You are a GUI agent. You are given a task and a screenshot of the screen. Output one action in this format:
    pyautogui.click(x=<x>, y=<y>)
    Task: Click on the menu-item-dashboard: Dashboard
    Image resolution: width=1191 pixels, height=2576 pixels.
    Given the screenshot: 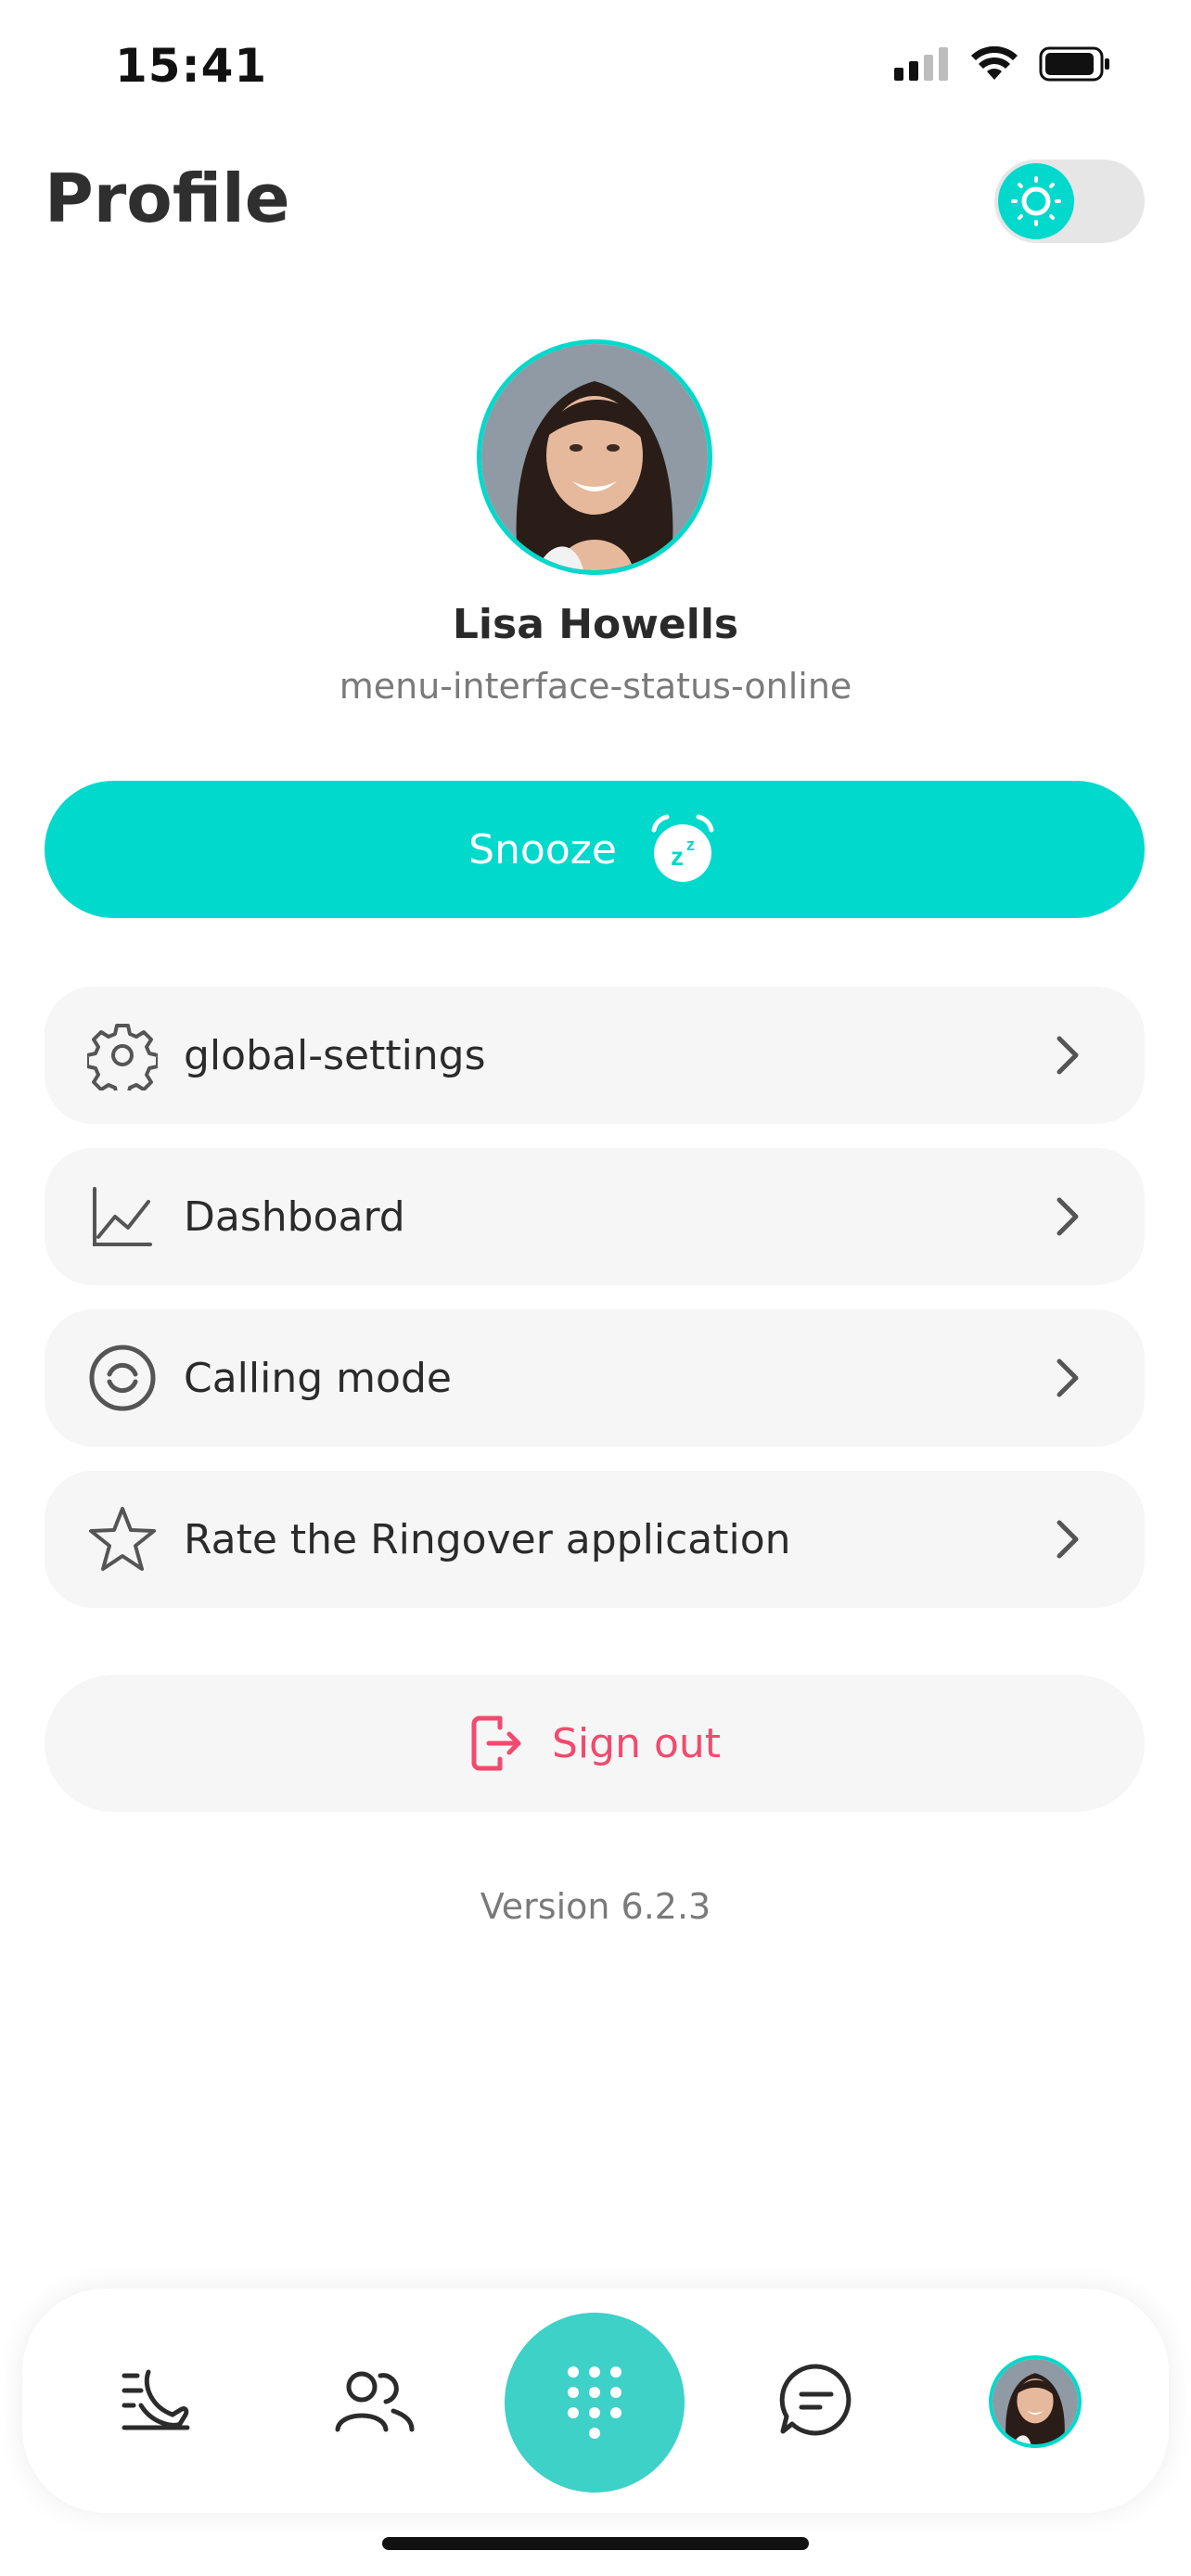 What is the action you would take?
    pyautogui.click(x=595, y=1216)
    